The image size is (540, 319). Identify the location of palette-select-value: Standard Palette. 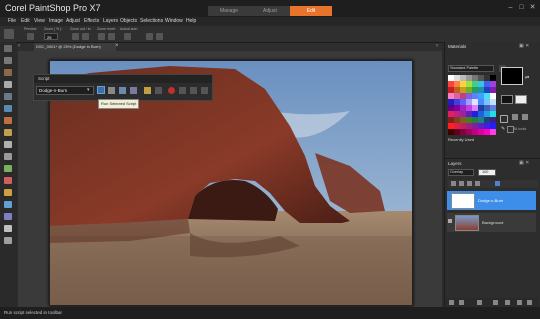
(464, 68).